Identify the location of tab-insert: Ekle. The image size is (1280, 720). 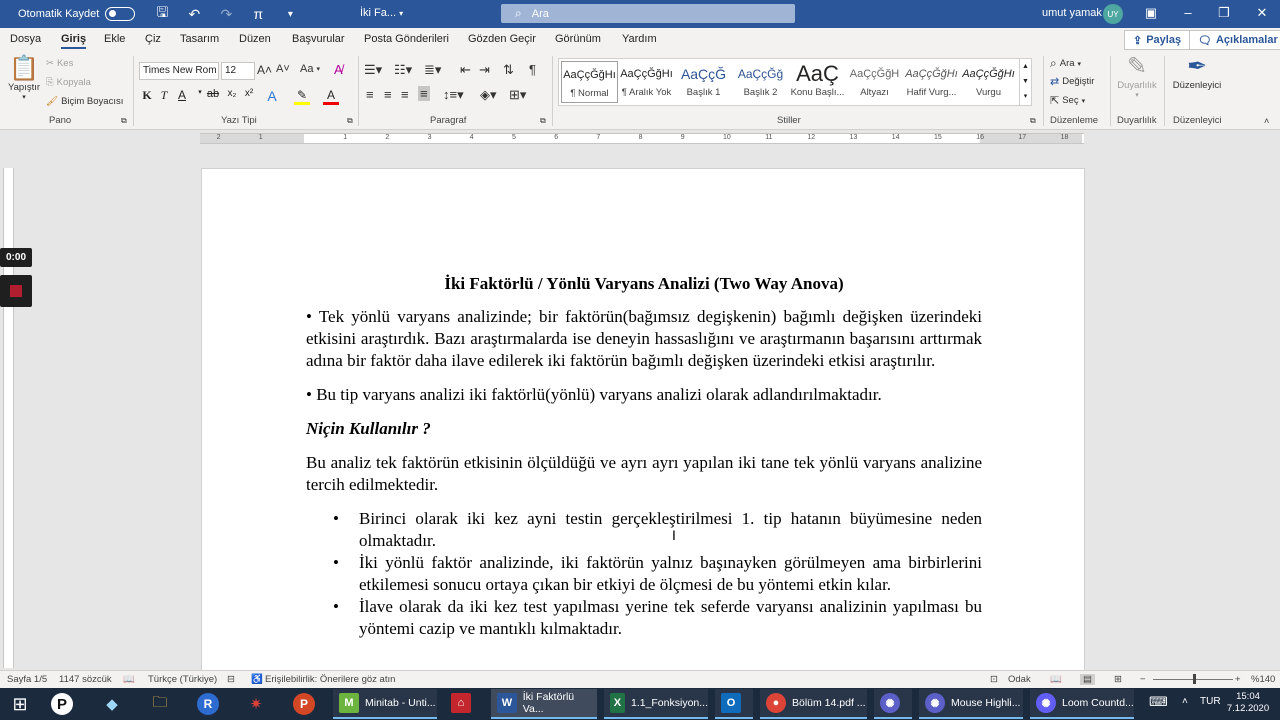
(114, 39).